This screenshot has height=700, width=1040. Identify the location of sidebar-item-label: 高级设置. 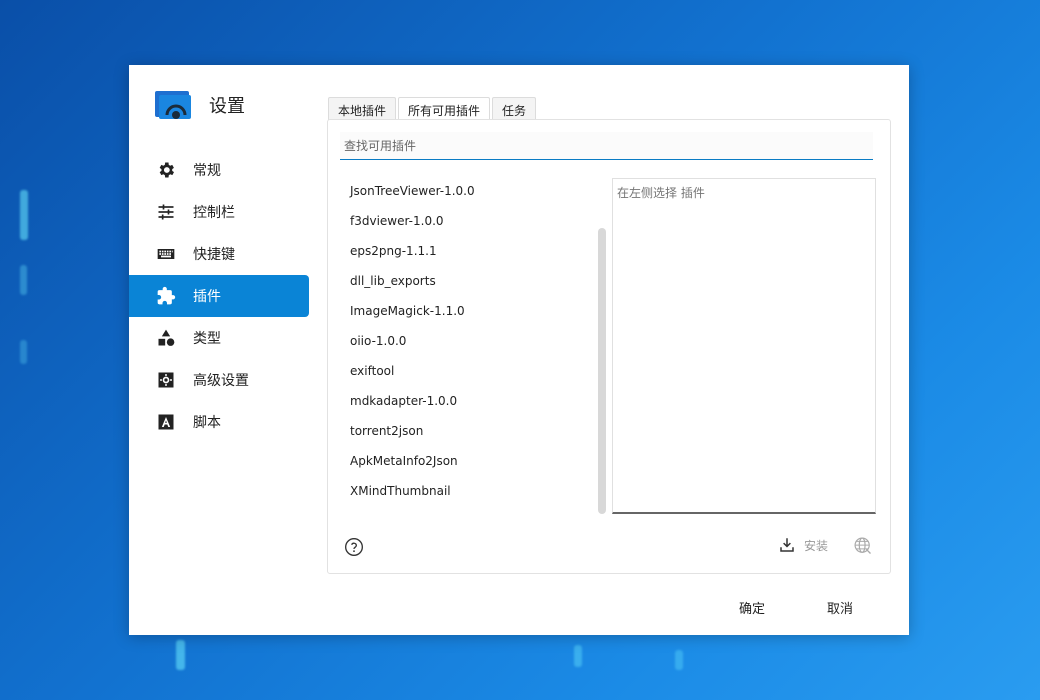
(221, 381).